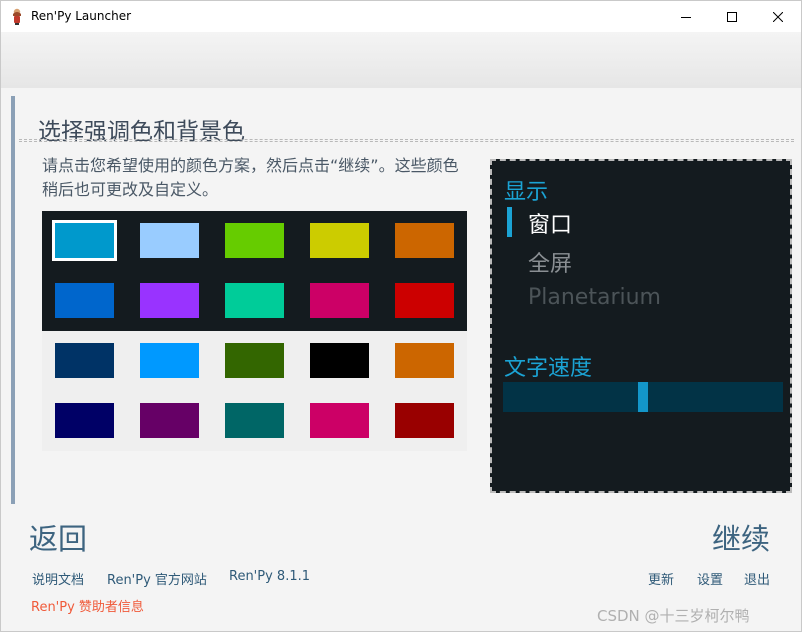 The height and width of the screenshot is (632, 802). What do you see at coordinates (401, 16) in the screenshot?
I see `title-bar: Ren'Py Launcher` at bounding box center [401, 16].